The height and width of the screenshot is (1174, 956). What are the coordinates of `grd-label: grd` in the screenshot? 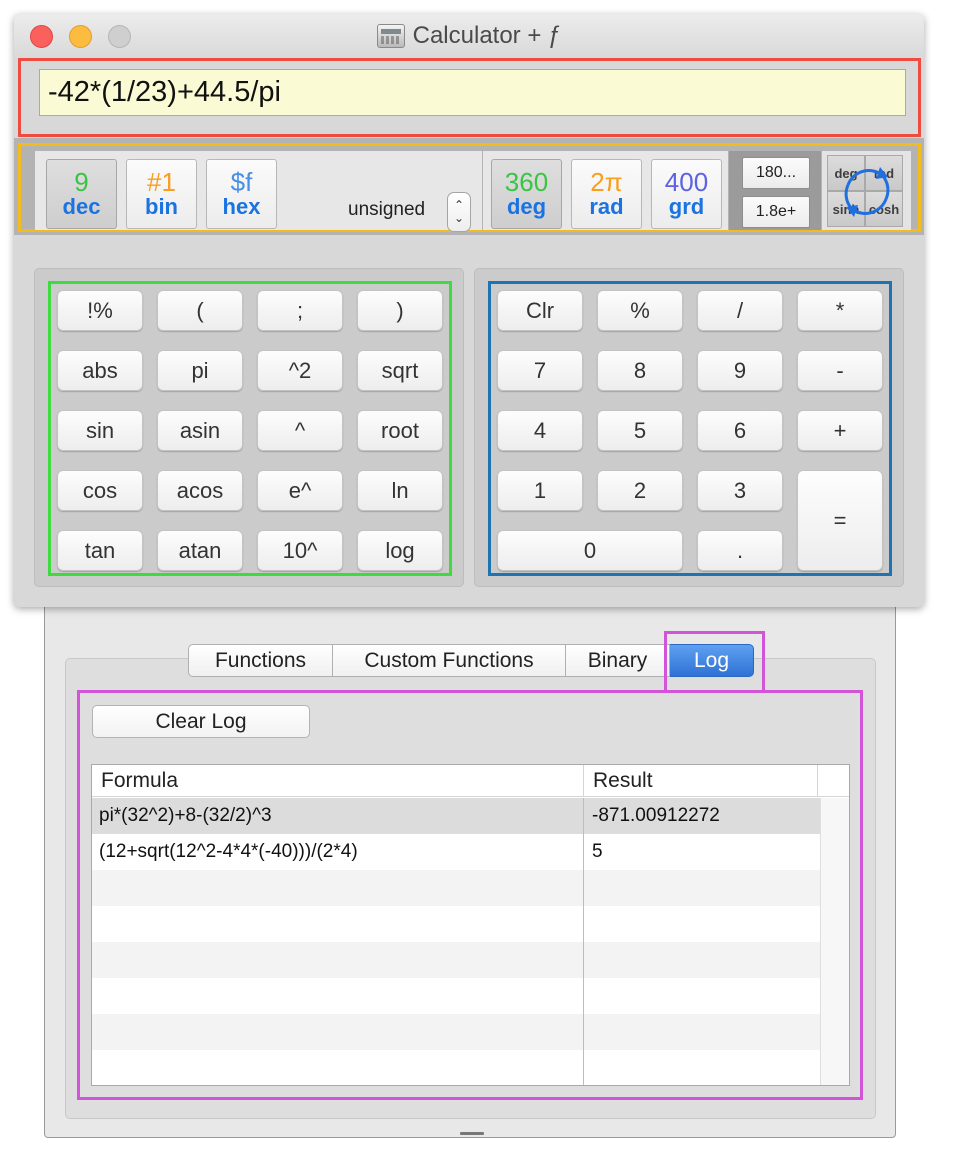 It's located at (686, 206).